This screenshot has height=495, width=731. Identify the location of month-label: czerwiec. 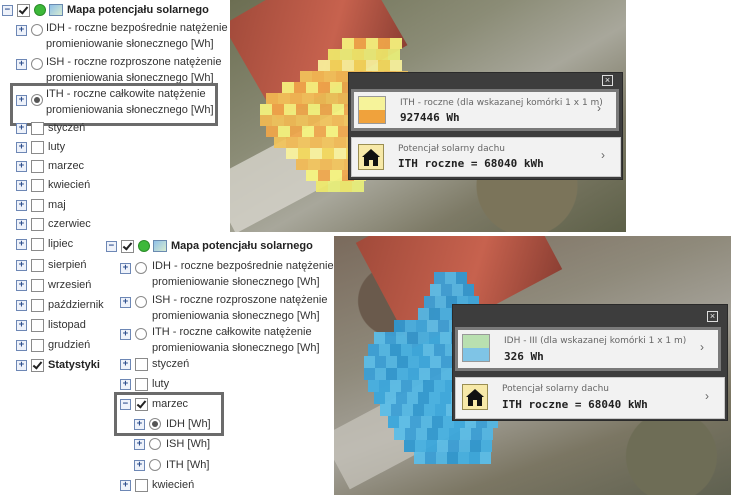
(69, 224).